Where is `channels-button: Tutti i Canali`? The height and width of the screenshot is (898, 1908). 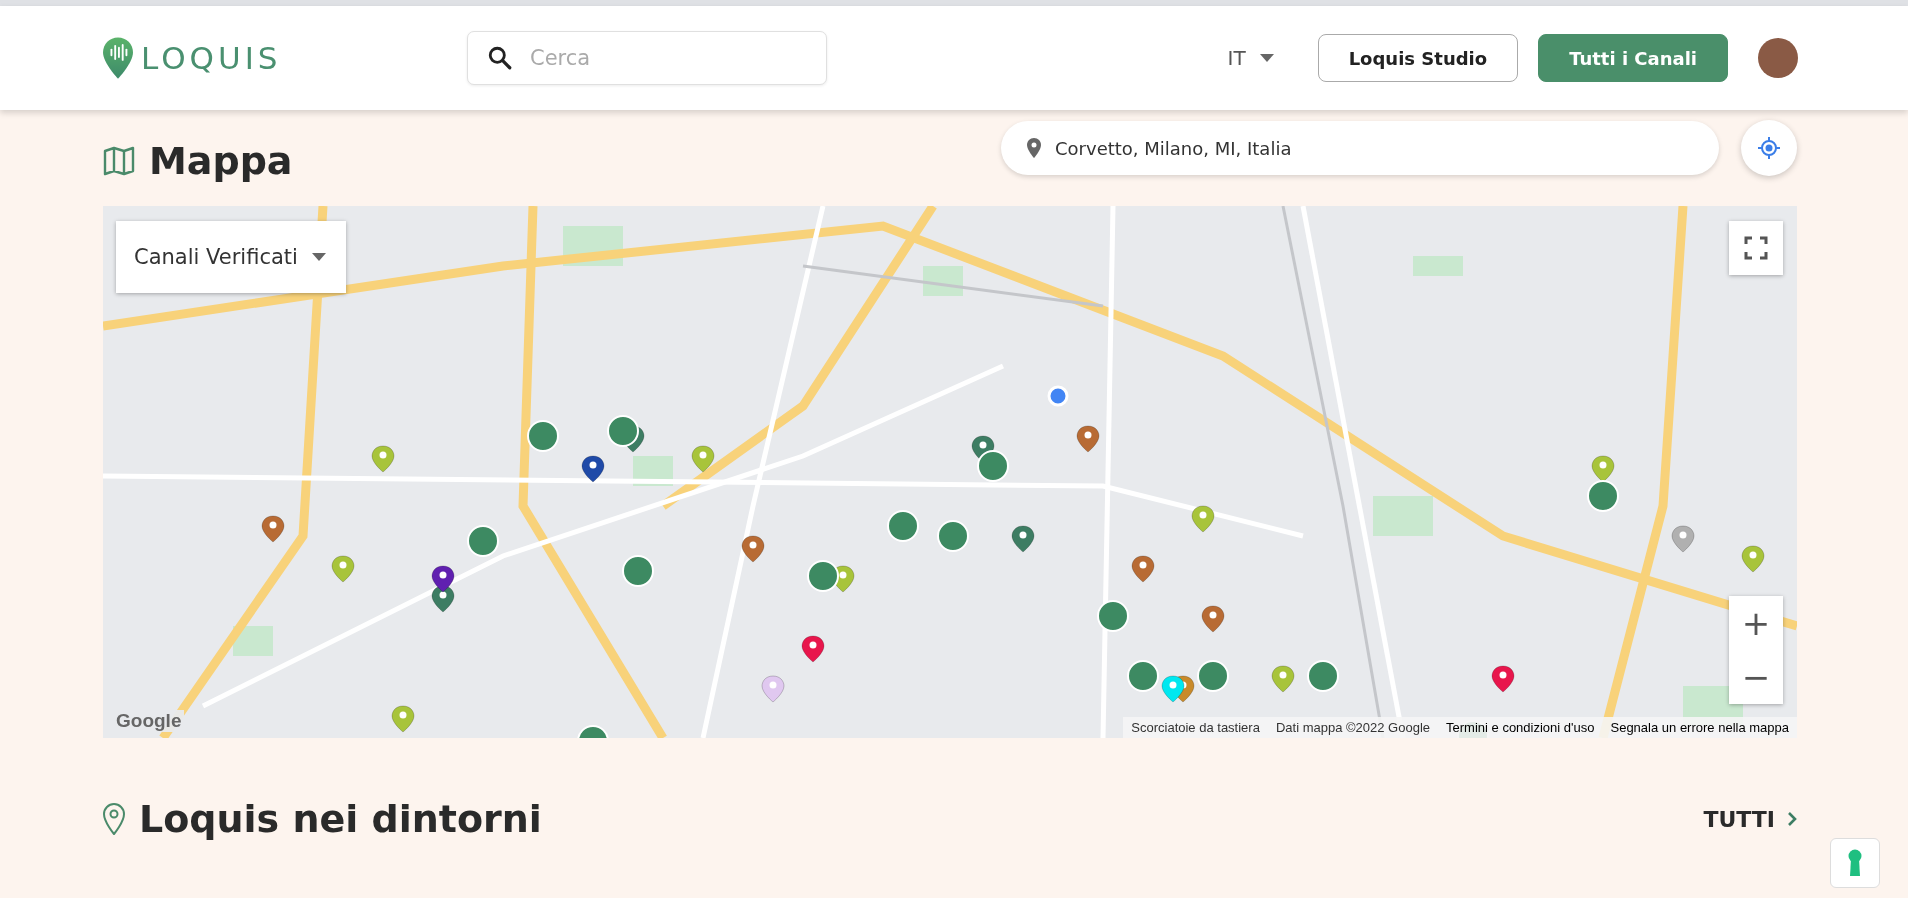 channels-button: Tutti i Canali is located at coordinates (1633, 58).